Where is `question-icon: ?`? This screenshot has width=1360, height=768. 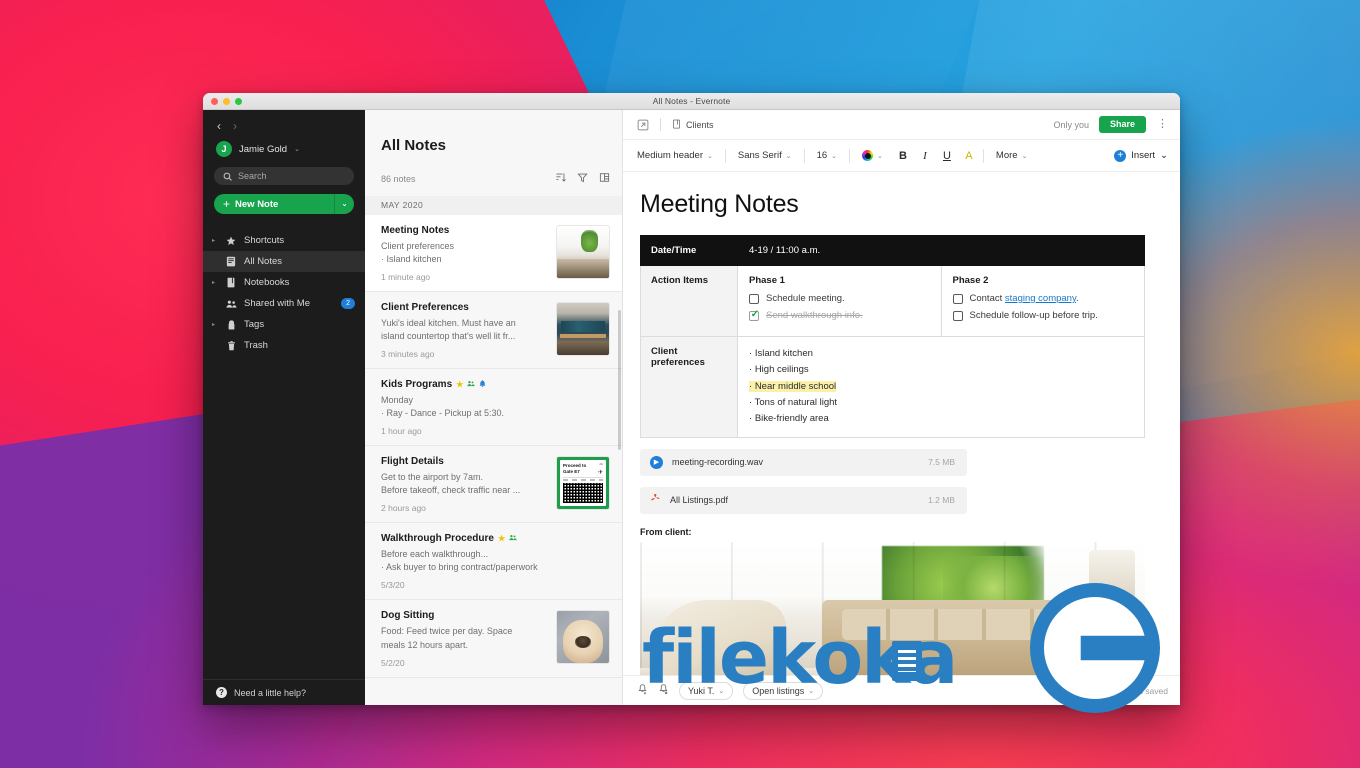
question-icon: ? is located at coordinates (221, 692).